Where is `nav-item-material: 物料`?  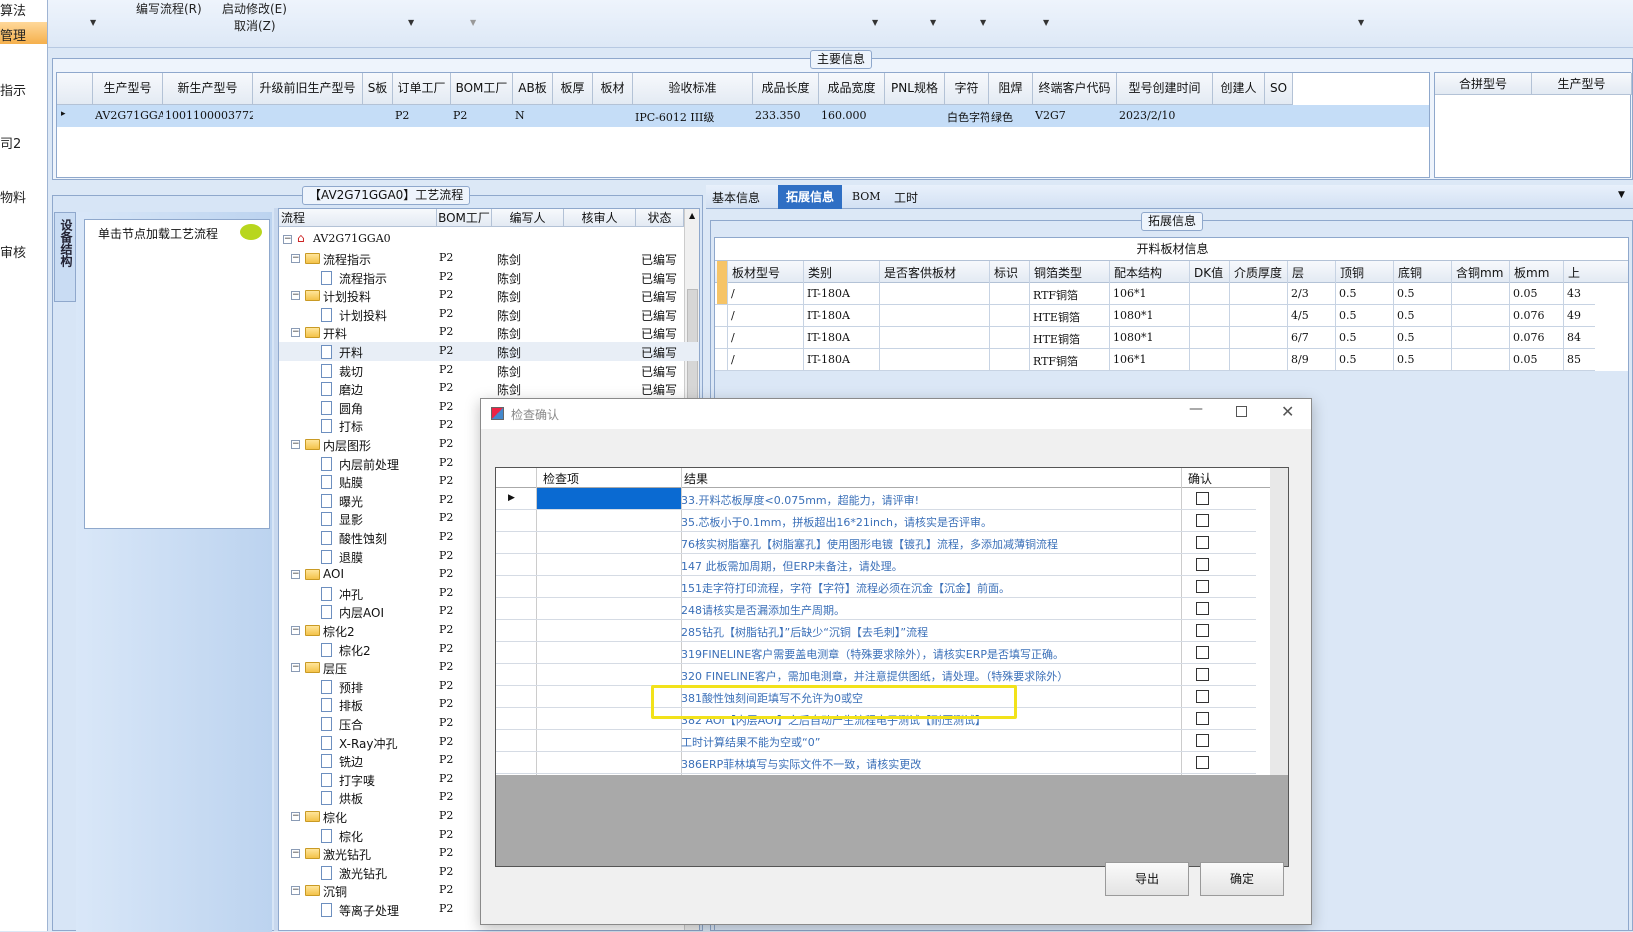 nav-item-material: 物料 is located at coordinates (13, 196).